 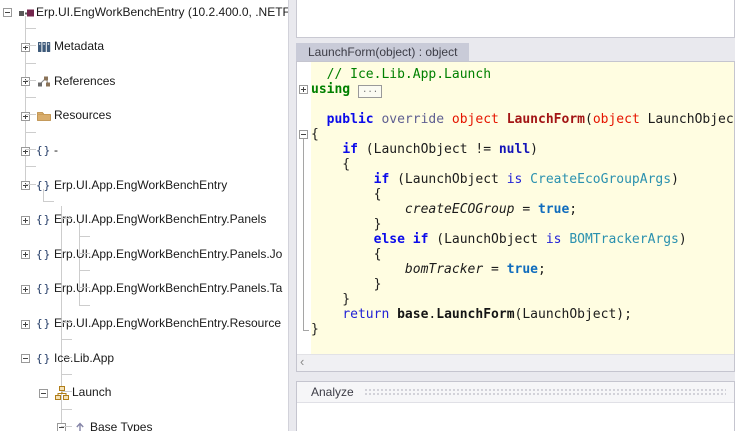 What do you see at coordinates (26, 13) in the screenshot?
I see `assembly-icon` at bounding box center [26, 13].